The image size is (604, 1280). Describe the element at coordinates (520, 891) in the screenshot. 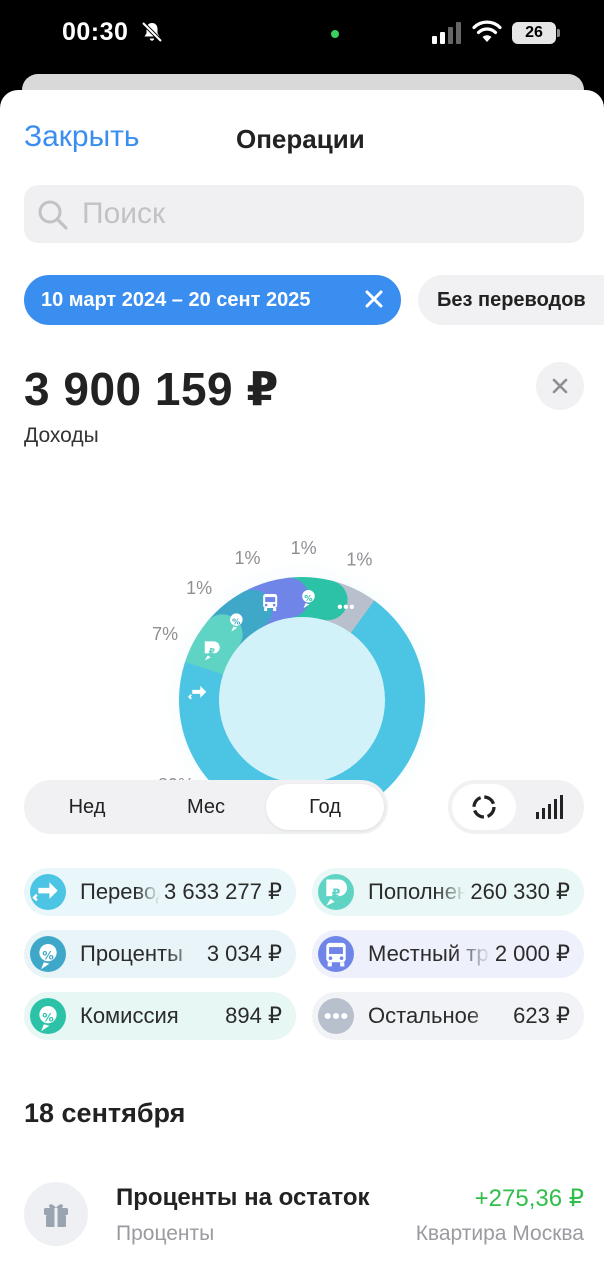

I see `category-amount: 260 330 ₽` at that location.